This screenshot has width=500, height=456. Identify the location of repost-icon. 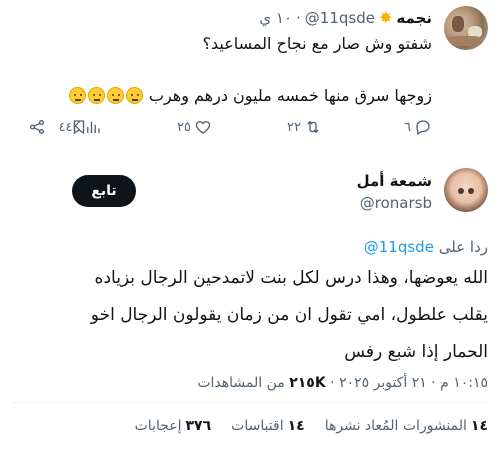
(313, 127).